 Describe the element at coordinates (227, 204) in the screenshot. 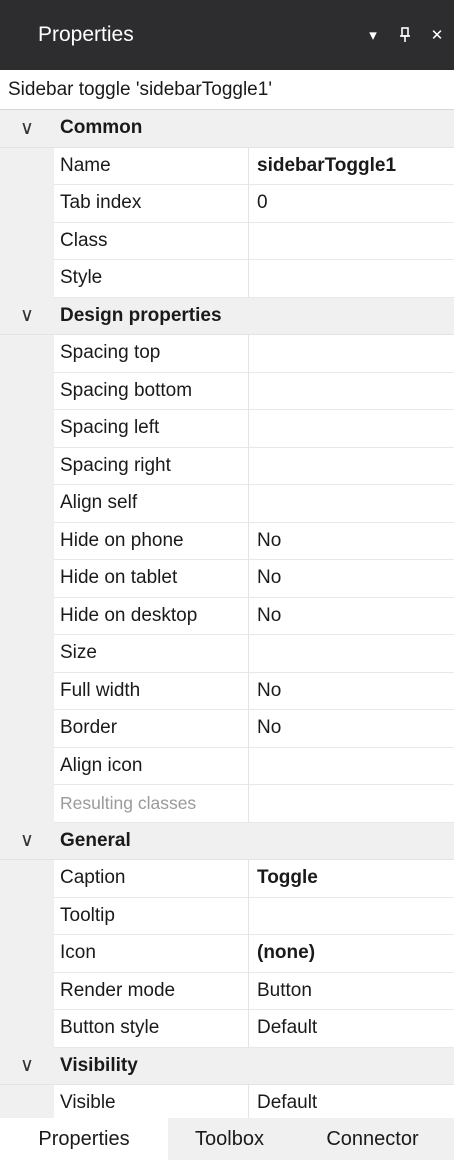

I see `property-row: Tab index 0` at that location.